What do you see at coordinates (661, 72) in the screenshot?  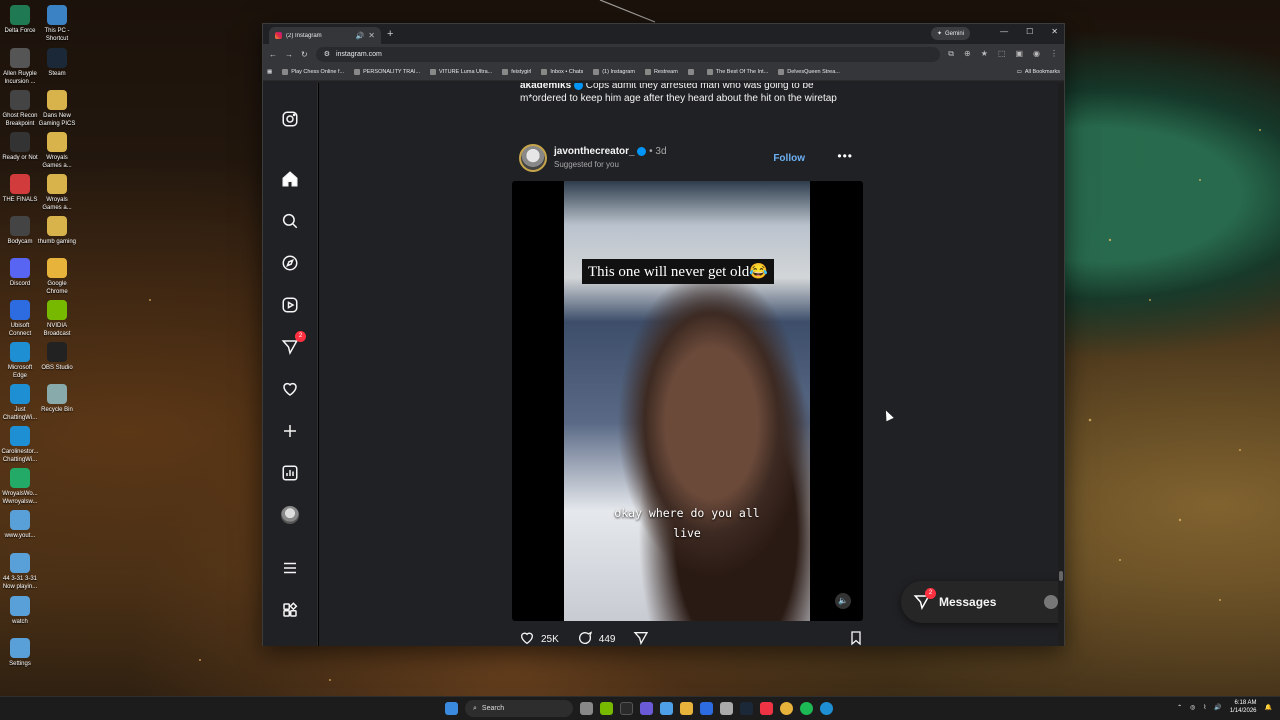 I see `bookmark-item: Restream` at bounding box center [661, 72].